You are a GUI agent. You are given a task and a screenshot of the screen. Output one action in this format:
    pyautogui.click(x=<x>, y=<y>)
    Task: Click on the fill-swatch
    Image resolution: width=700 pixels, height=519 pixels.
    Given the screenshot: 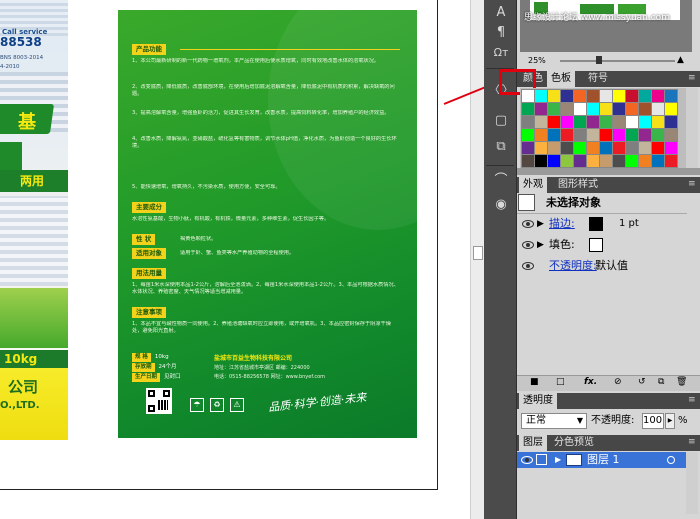 What is the action you would take?
    pyautogui.click(x=596, y=245)
    